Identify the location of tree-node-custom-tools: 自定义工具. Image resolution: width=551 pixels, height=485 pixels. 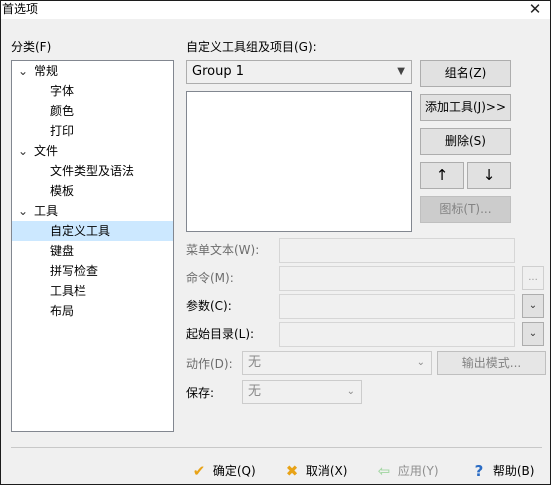
(92, 231).